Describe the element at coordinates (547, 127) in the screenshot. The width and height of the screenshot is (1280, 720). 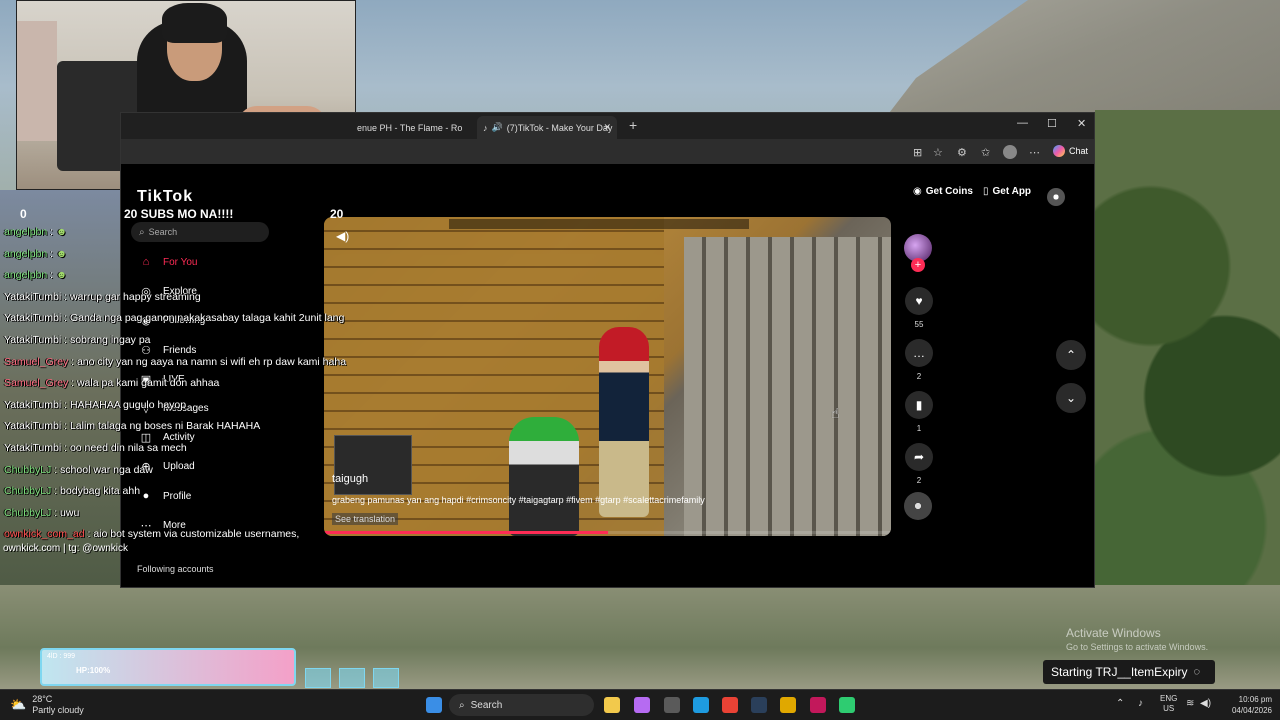
I see `tab-tiktok: ♪ 🔊 (7)TikTok - Make Your Day ✕` at that location.